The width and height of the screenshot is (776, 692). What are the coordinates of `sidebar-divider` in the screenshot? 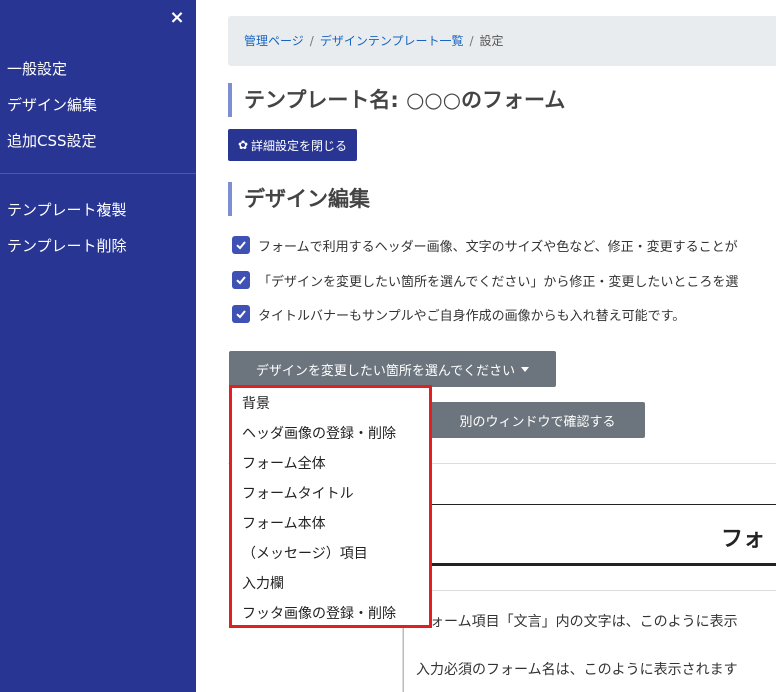 It's located at (98, 173).